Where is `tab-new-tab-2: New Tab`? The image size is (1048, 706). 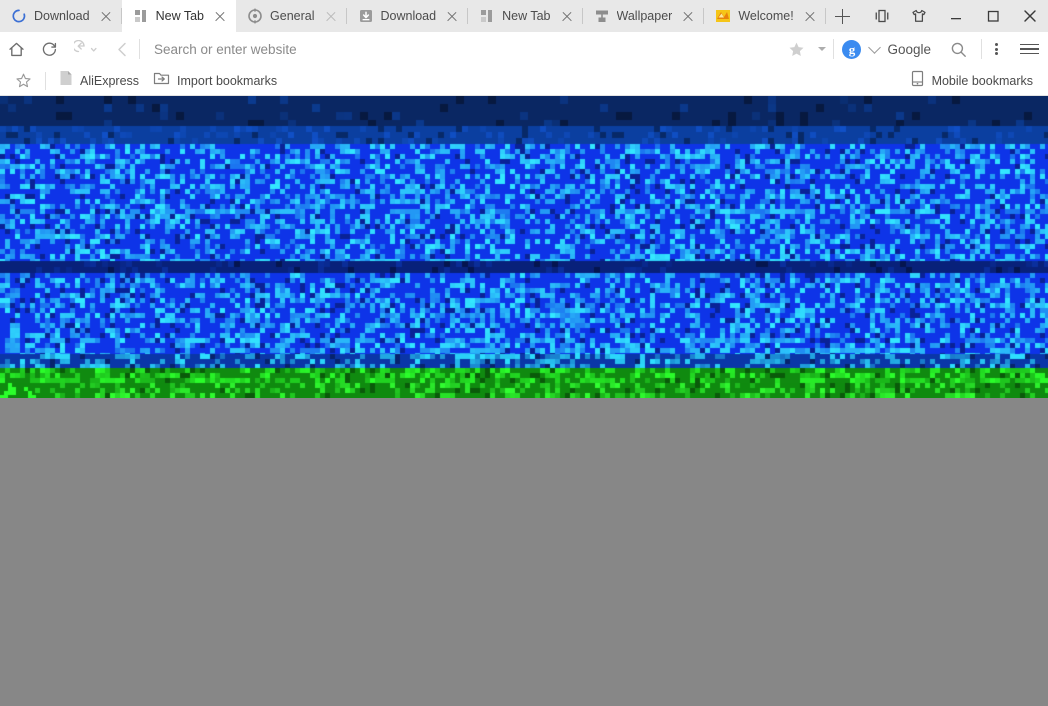 tab-new-tab-2: New Tab is located at coordinates (525, 16).